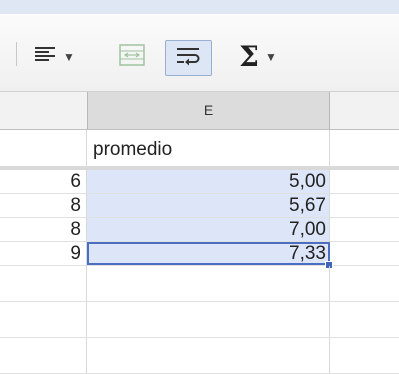  I want to click on toolbar-separator, so click(16, 54).